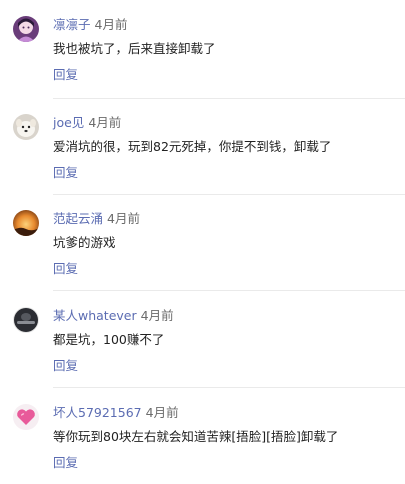  Describe the element at coordinates (72, 24) in the screenshot. I see `username-link: 凛凛子` at that location.